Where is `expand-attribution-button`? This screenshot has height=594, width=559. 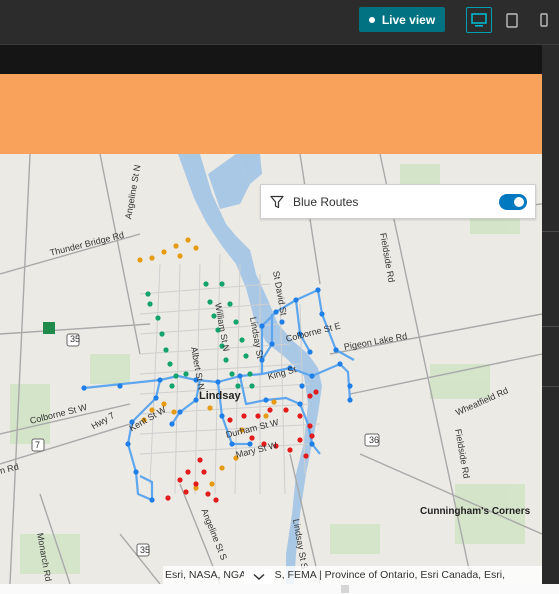 expand-attribution-button is located at coordinates (259, 576).